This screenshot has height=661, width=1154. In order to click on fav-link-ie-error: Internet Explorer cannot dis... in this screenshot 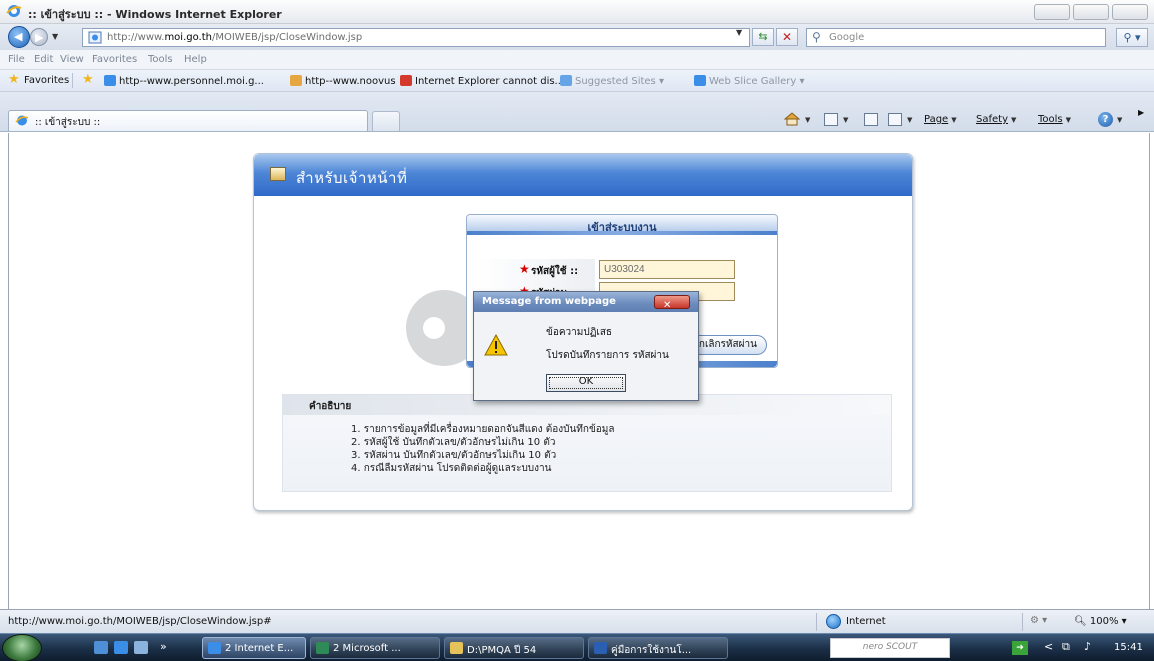, I will do `click(482, 81)`.